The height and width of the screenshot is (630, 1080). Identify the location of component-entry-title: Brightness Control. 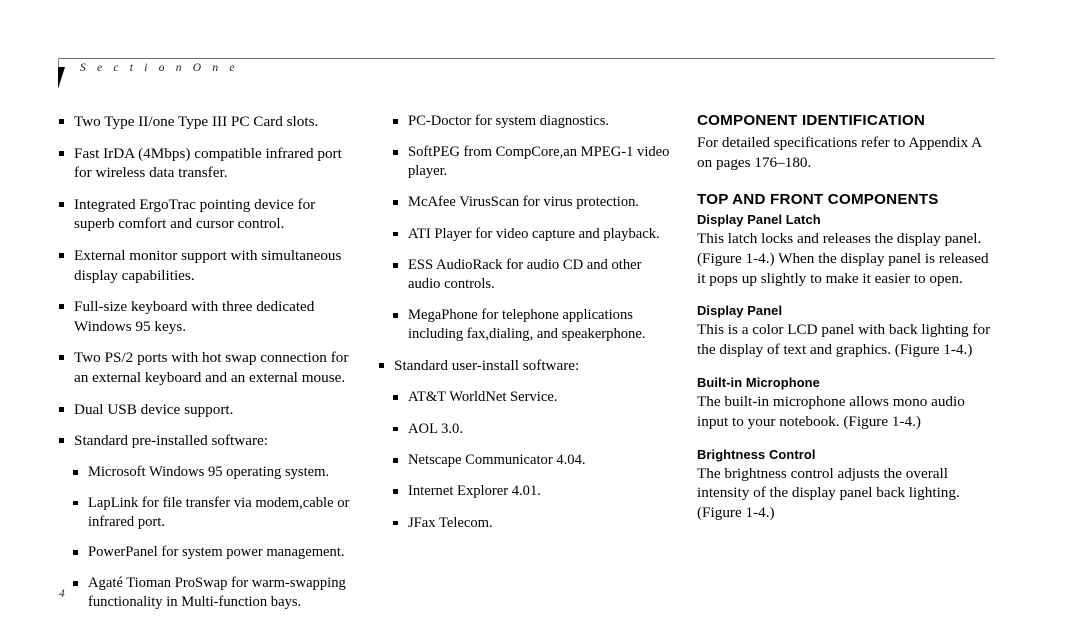
(756, 454).